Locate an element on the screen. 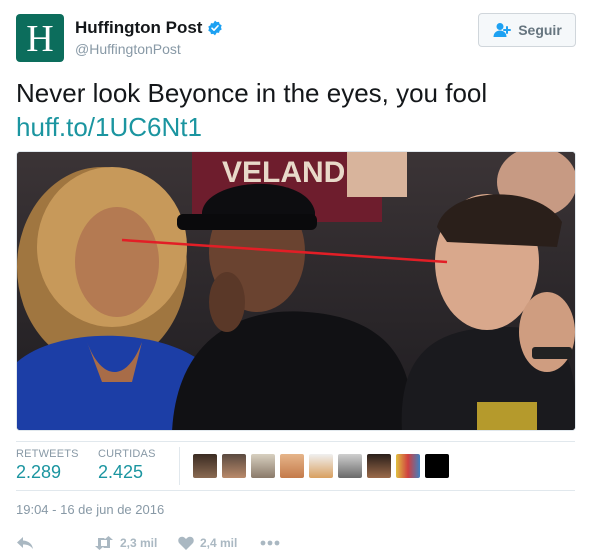 Image resolution: width=599 pixels, height=558 pixels. reply-icon is located at coordinates (25, 543).